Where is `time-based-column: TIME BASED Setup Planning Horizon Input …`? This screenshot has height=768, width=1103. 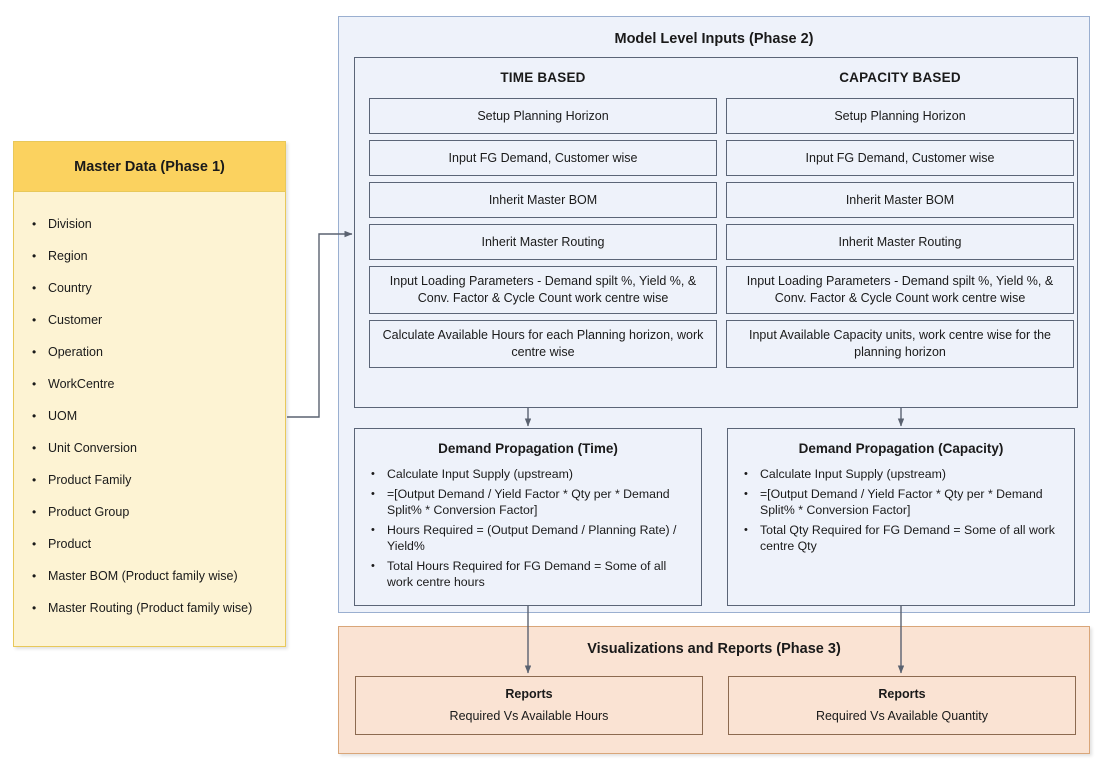 time-based-column: TIME BASED Setup Planning Horizon Input … is located at coordinates (543, 216).